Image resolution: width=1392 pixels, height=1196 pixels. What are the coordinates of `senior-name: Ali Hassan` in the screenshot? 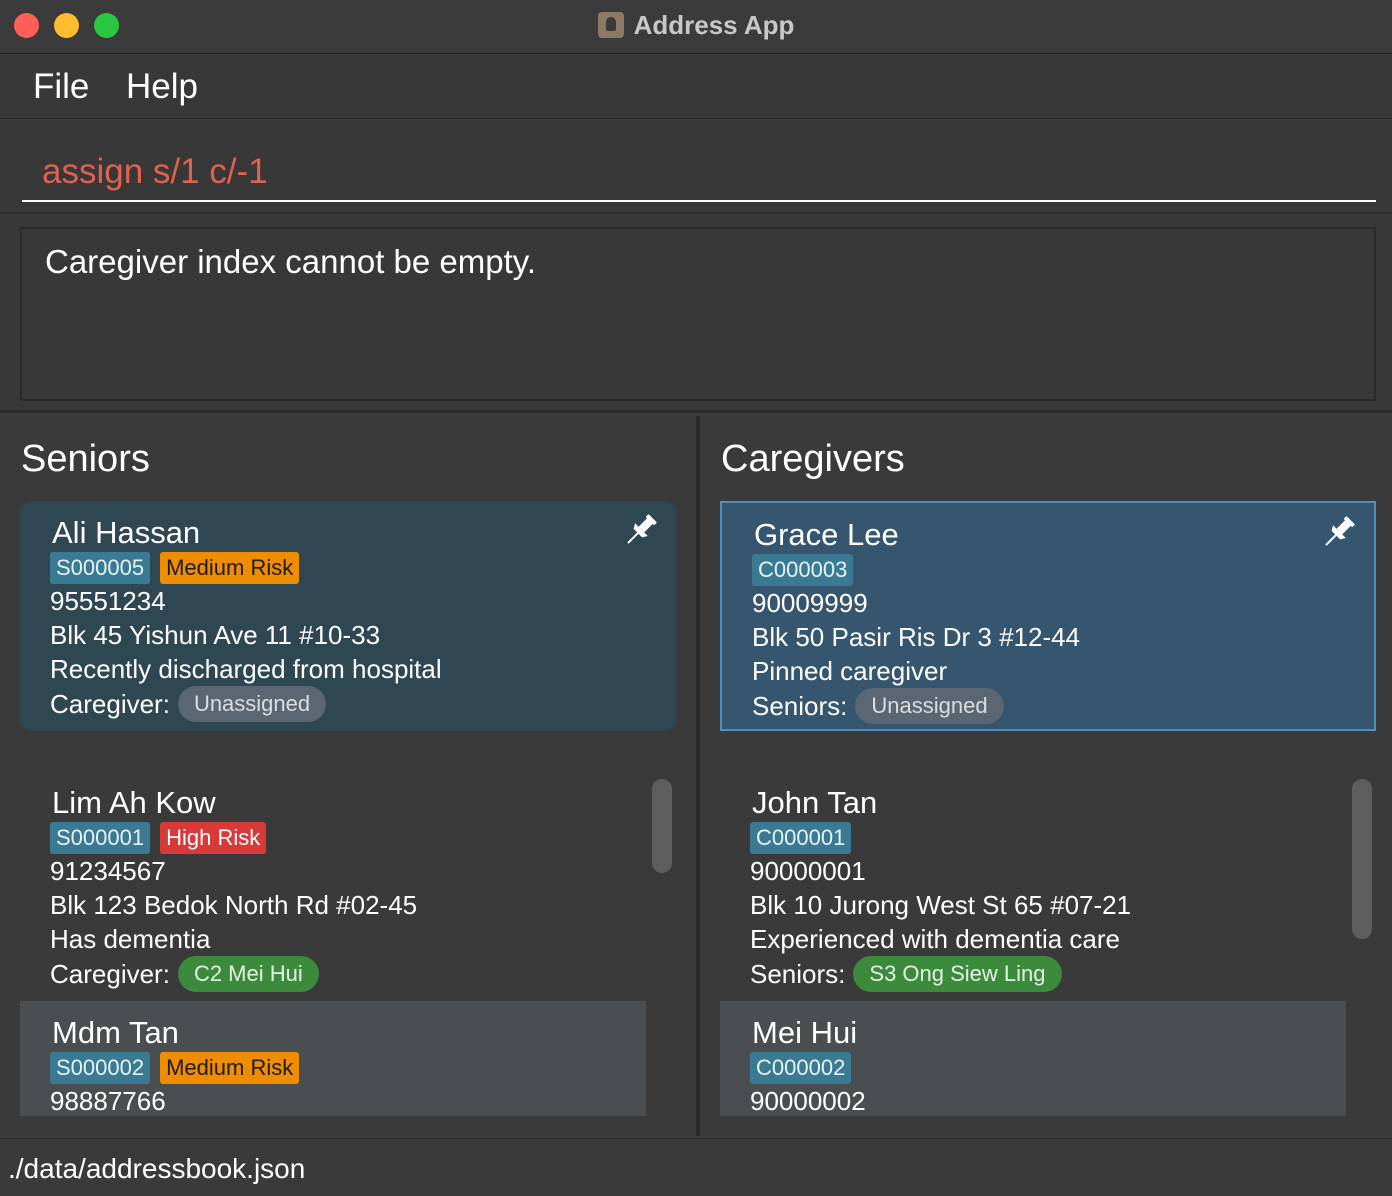 It's located at (126, 532).